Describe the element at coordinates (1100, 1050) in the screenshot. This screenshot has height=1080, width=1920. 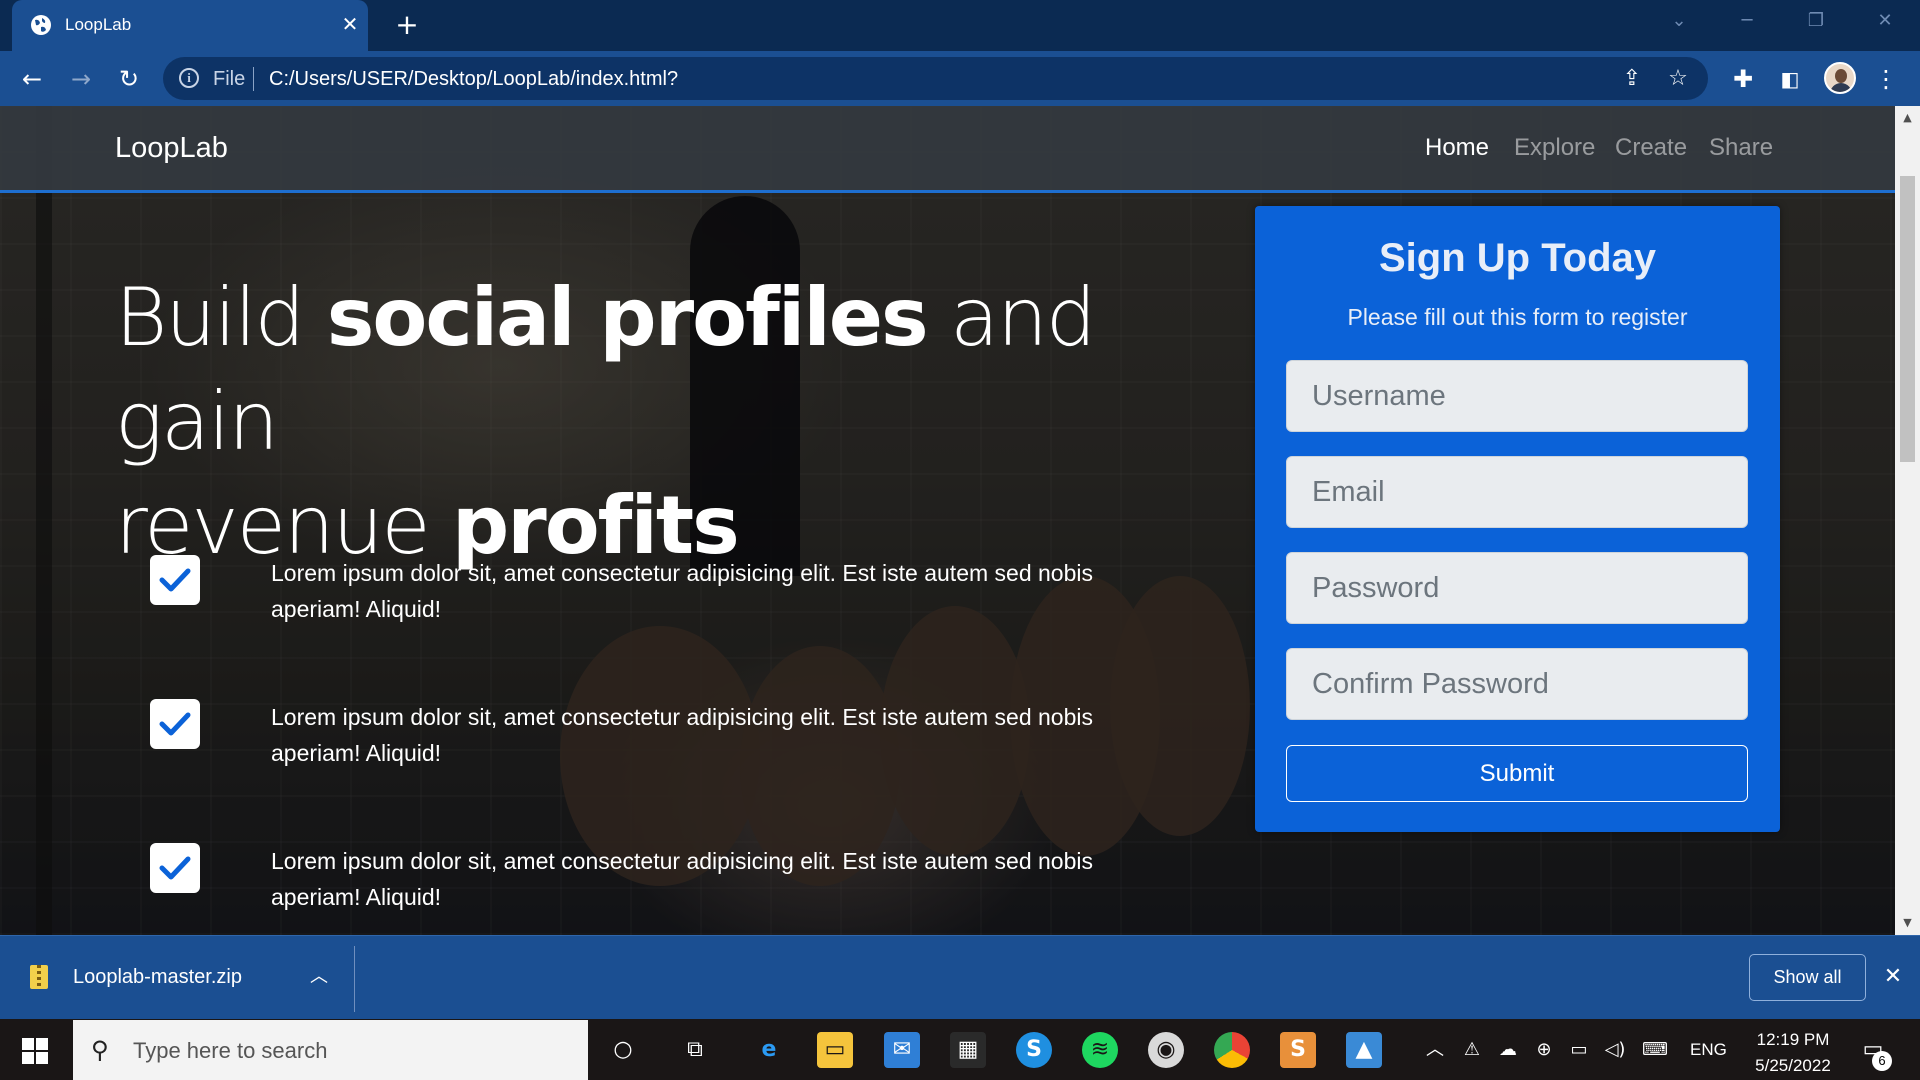
I see `spotify-icon: ≋` at that location.